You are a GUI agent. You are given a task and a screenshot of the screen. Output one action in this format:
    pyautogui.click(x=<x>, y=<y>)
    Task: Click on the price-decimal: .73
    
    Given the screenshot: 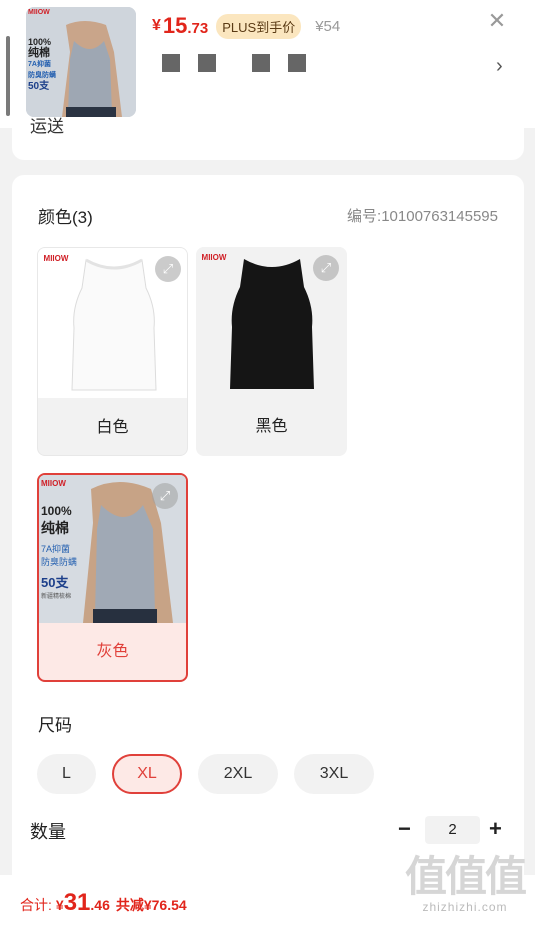 What is the action you would take?
    pyautogui.click(x=198, y=28)
    